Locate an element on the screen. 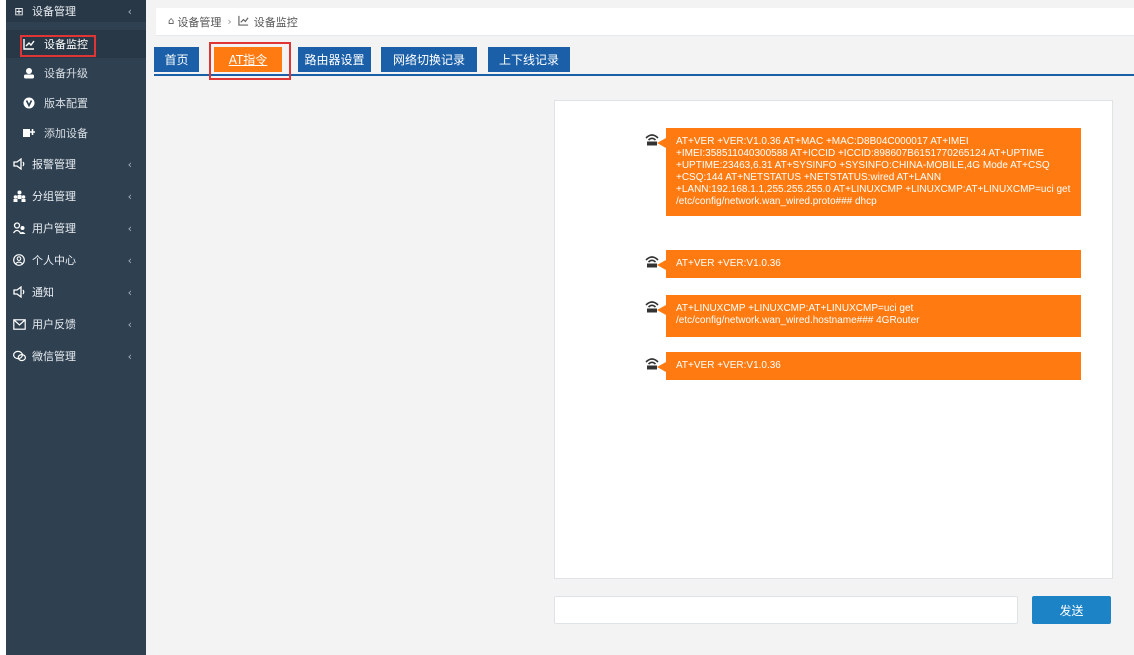 The height and width of the screenshot is (655, 1134). send-button: 发送 is located at coordinates (1071, 610).